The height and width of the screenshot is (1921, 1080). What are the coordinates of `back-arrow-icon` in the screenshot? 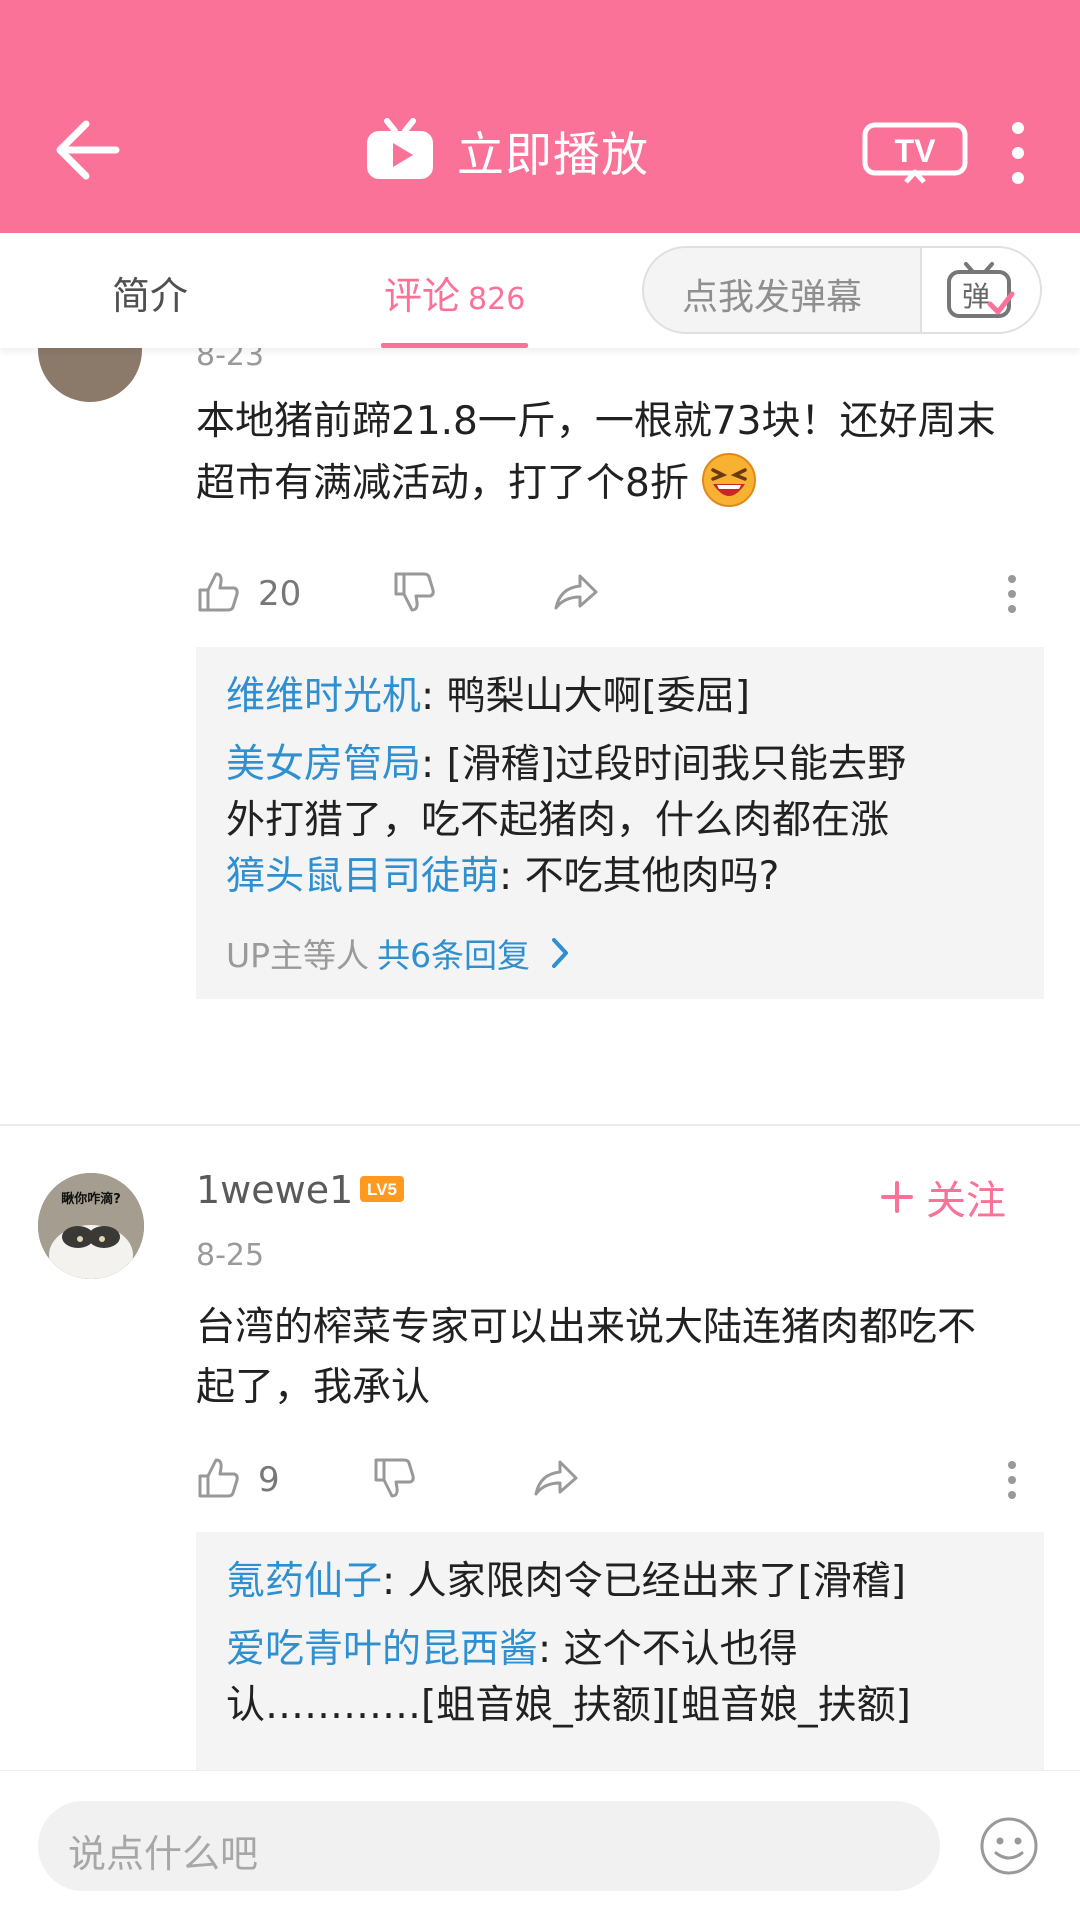 It's located at (87, 150).